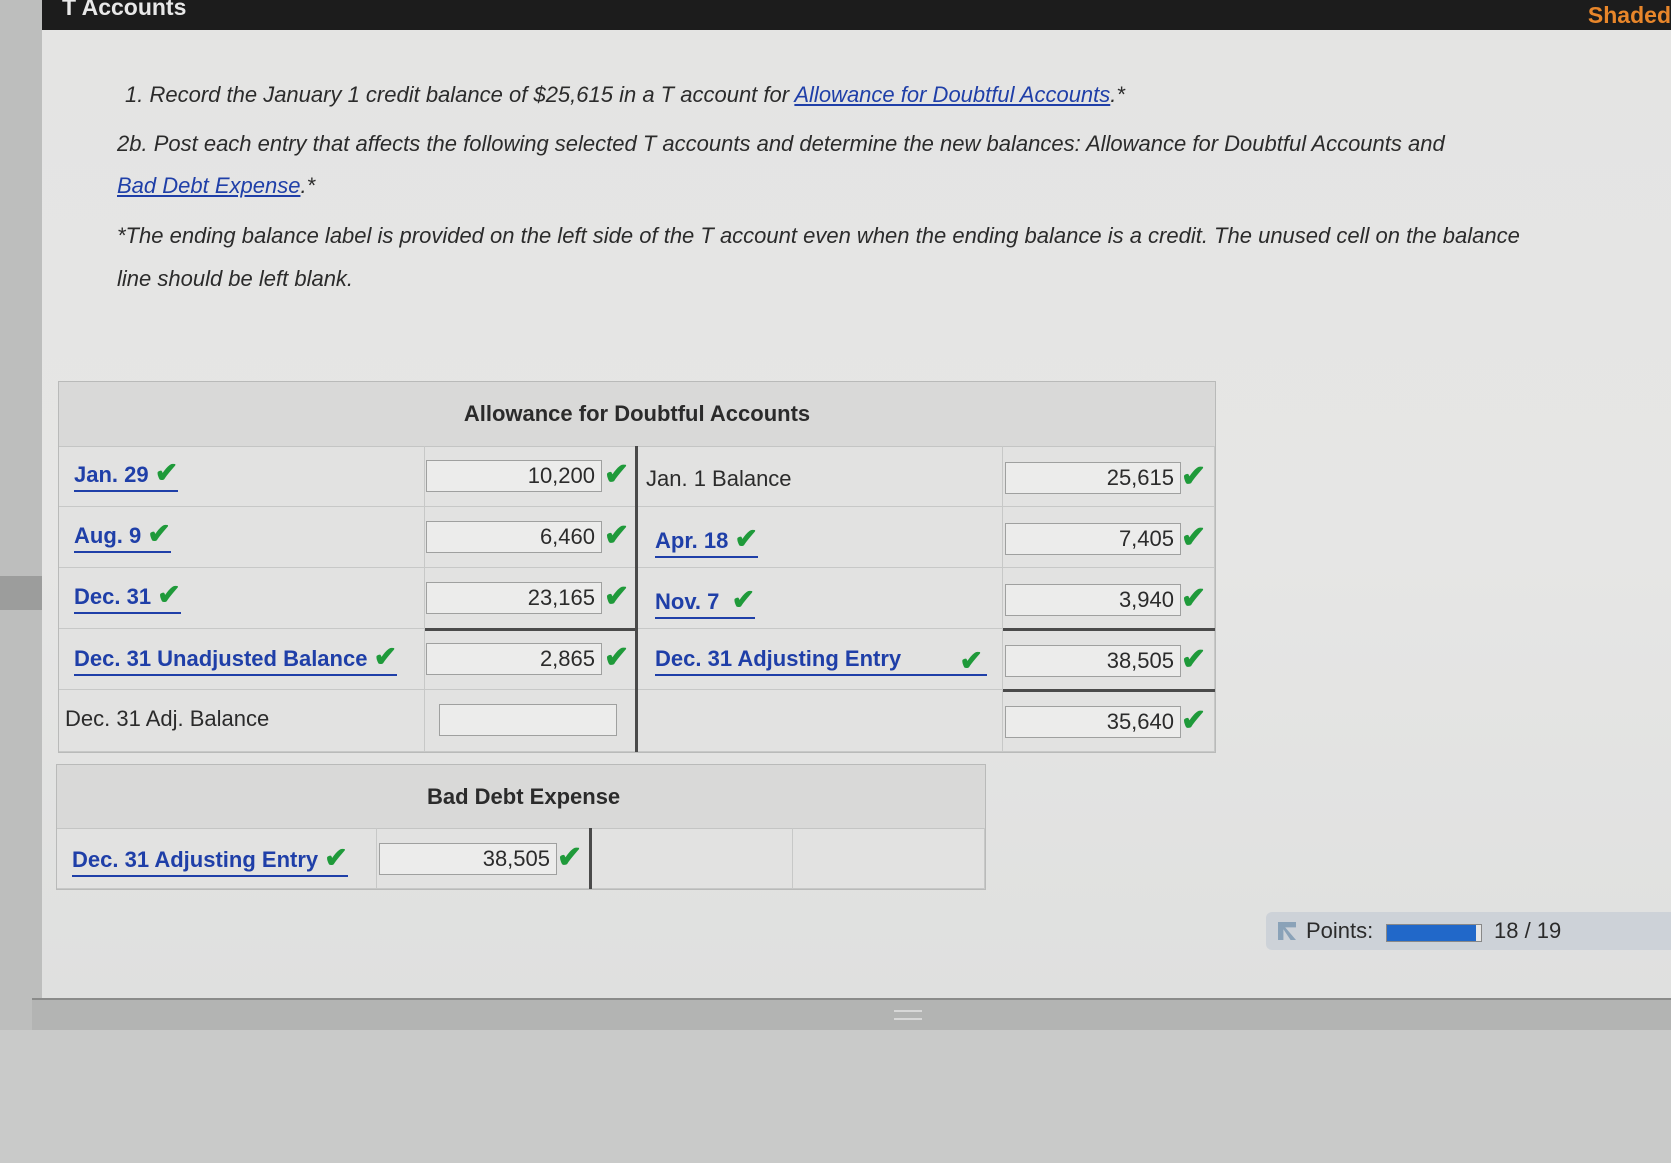  Describe the element at coordinates (308, 185) in the screenshot. I see `instruction-2b-suffix: .*` at that location.